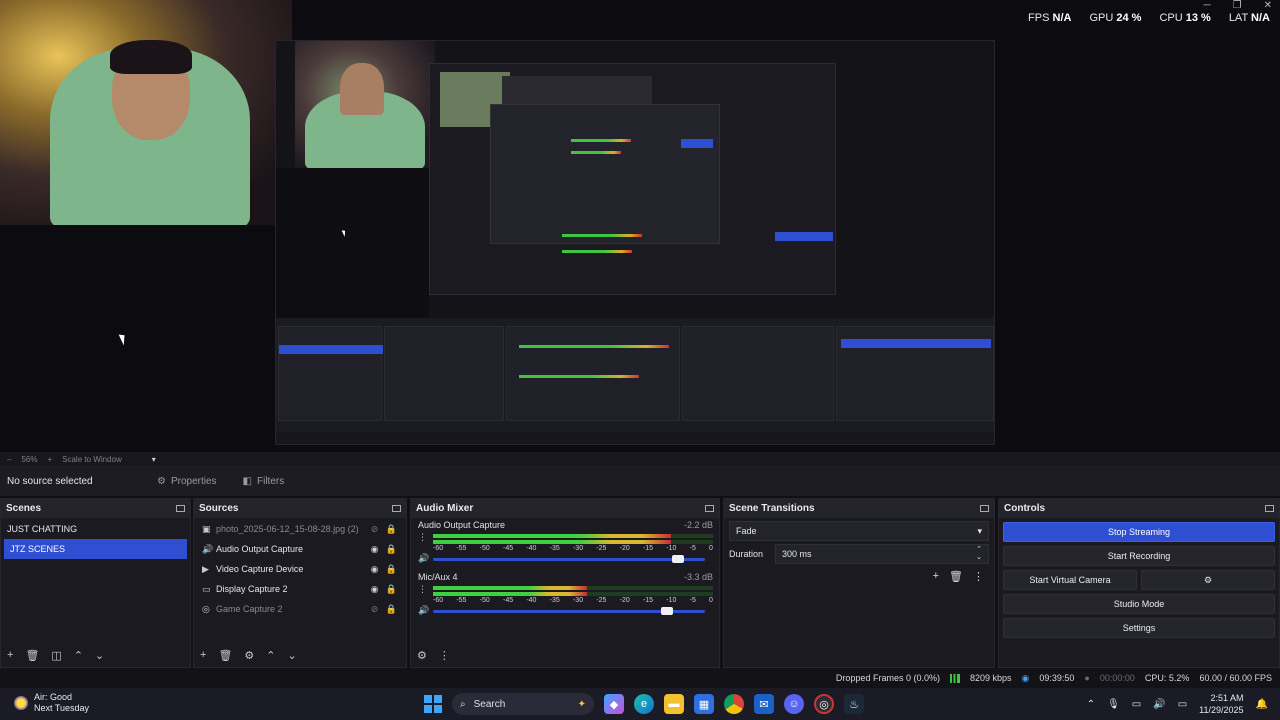 This screenshot has height=720, width=1280. I want to click on scene-item-jtz-scenes: JTZ SCENES, so click(95, 549).